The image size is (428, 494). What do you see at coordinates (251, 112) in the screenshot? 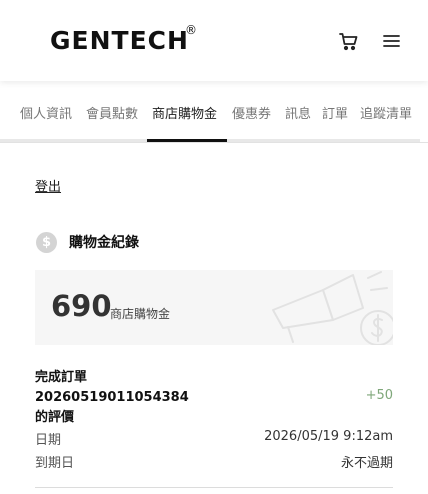
I see `tab-coupons: 優惠券` at bounding box center [251, 112].